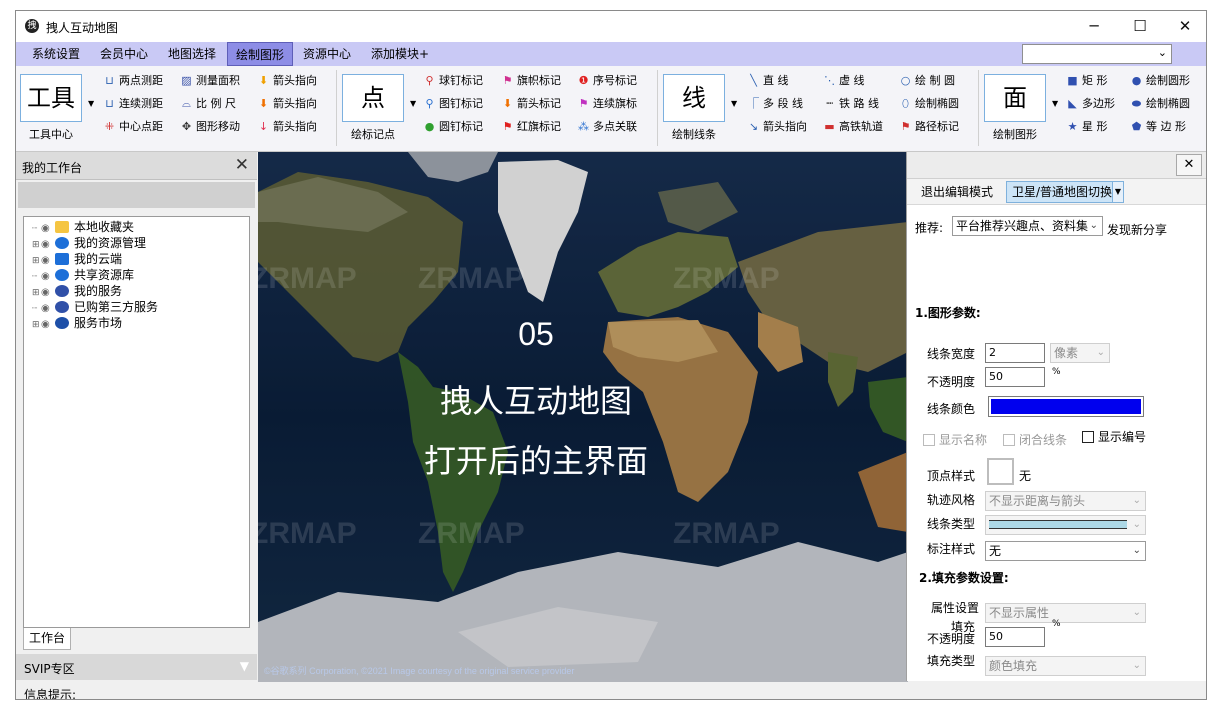 This screenshot has height=714, width=1214. I want to click on panel-header: ✕, so click(1056, 165).